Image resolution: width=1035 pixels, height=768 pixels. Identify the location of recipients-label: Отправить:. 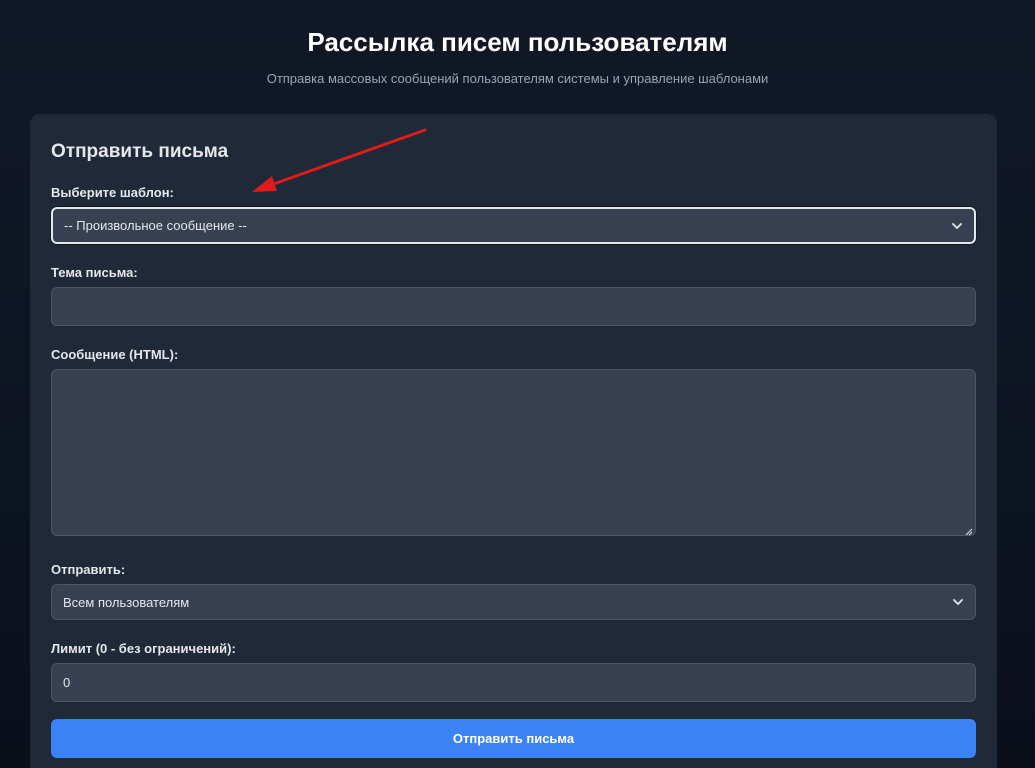
(88, 569).